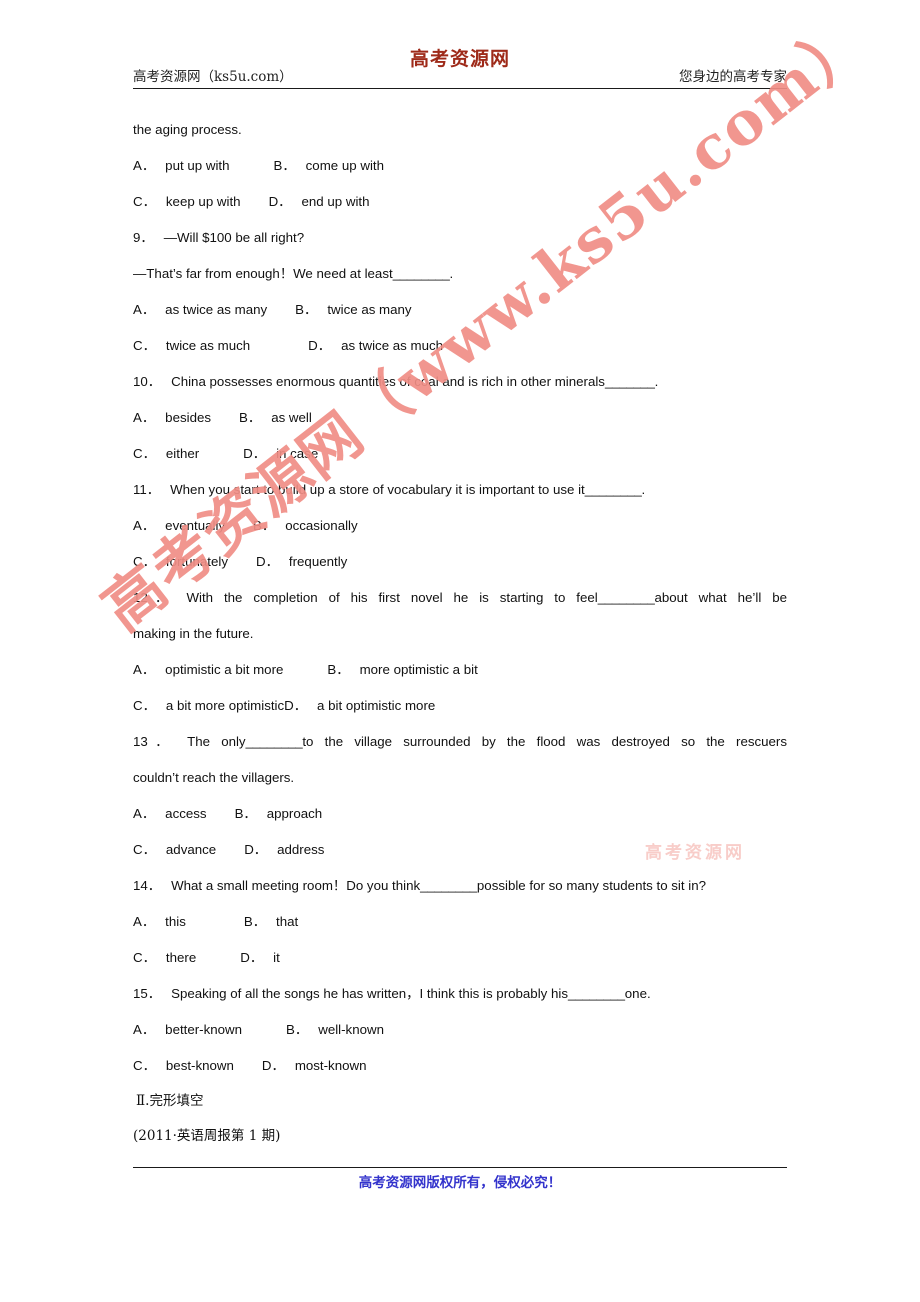  What do you see at coordinates (147, 381) in the screenshot?
I see `question-number: 10．` at bounding box center [147, 381].